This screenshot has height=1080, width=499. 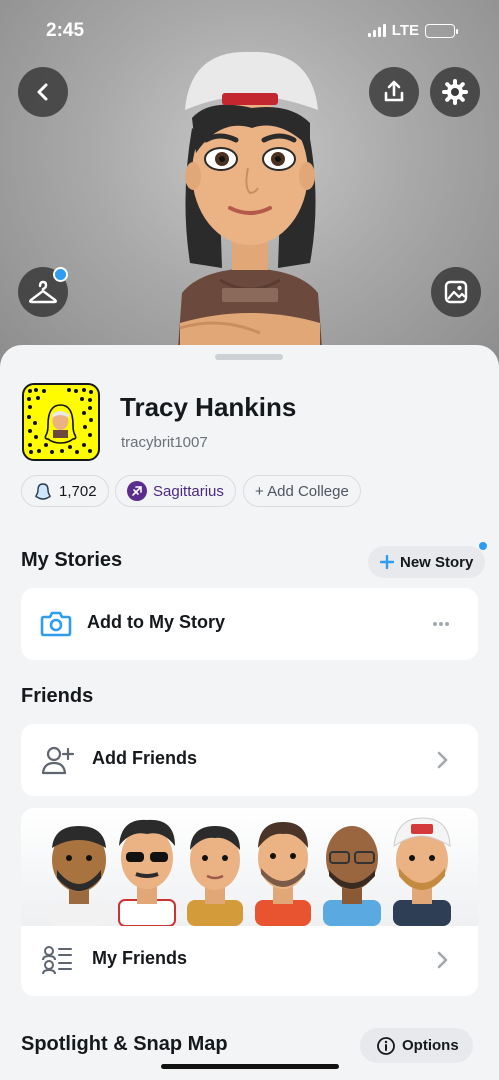 What do you see at coordinates (145, 758) in the screenshot?
I see `add-friends-label: Add Friends` at bounding box center [145, 758].